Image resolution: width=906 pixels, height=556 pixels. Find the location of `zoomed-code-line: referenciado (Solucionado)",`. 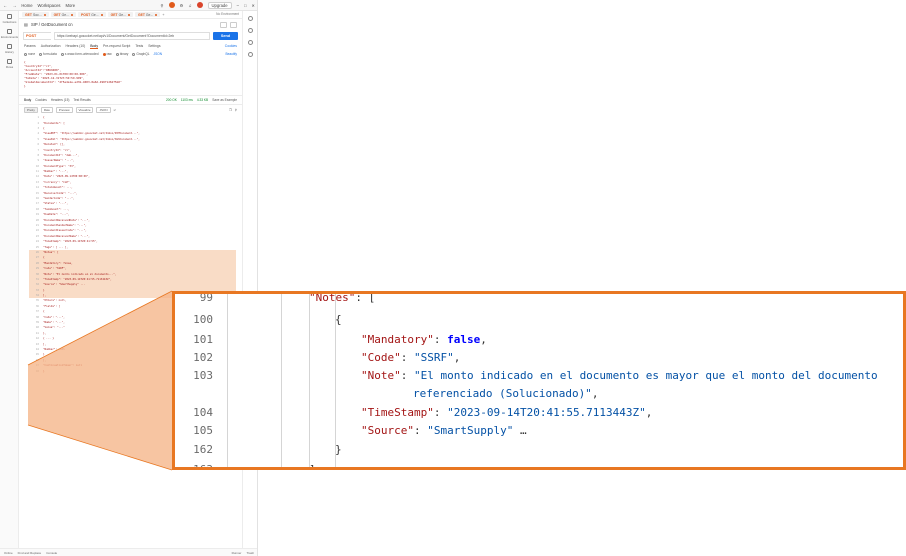

zoomed-code-line: referenciado (Solucionado)", is located at coordinates (539, 394).